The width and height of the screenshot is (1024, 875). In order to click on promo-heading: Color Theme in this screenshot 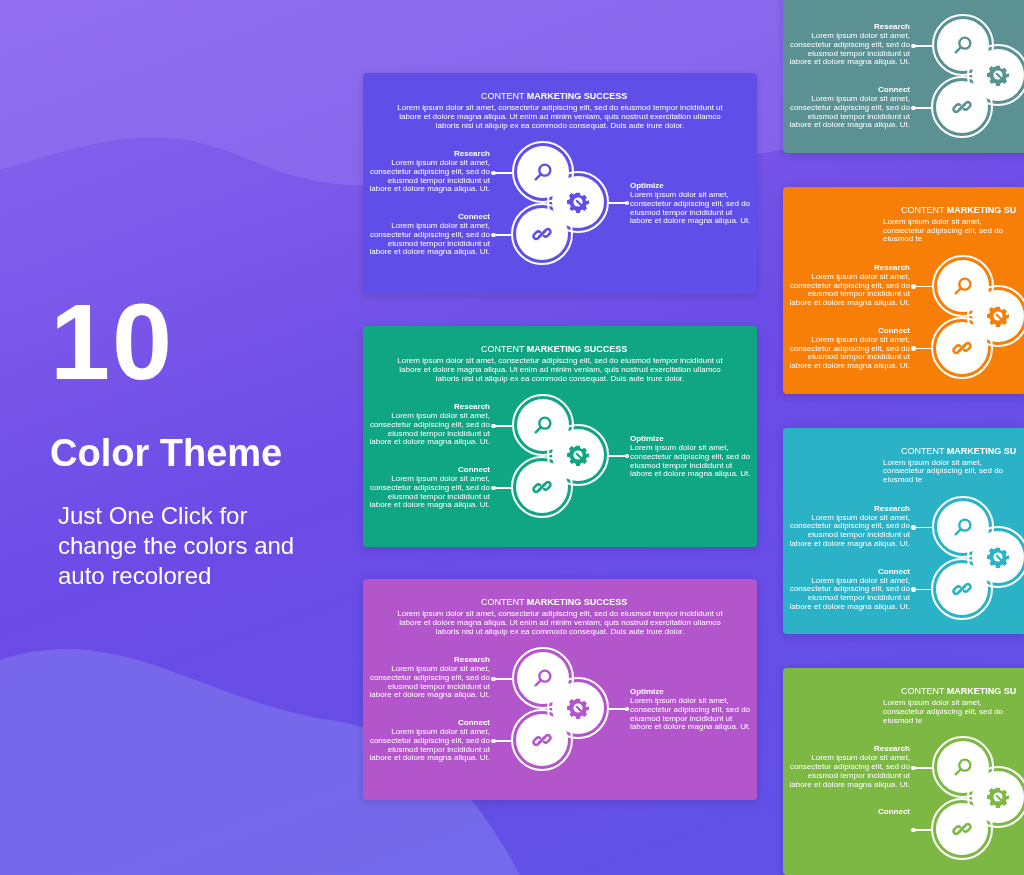, I will do `click(167, 453)`.